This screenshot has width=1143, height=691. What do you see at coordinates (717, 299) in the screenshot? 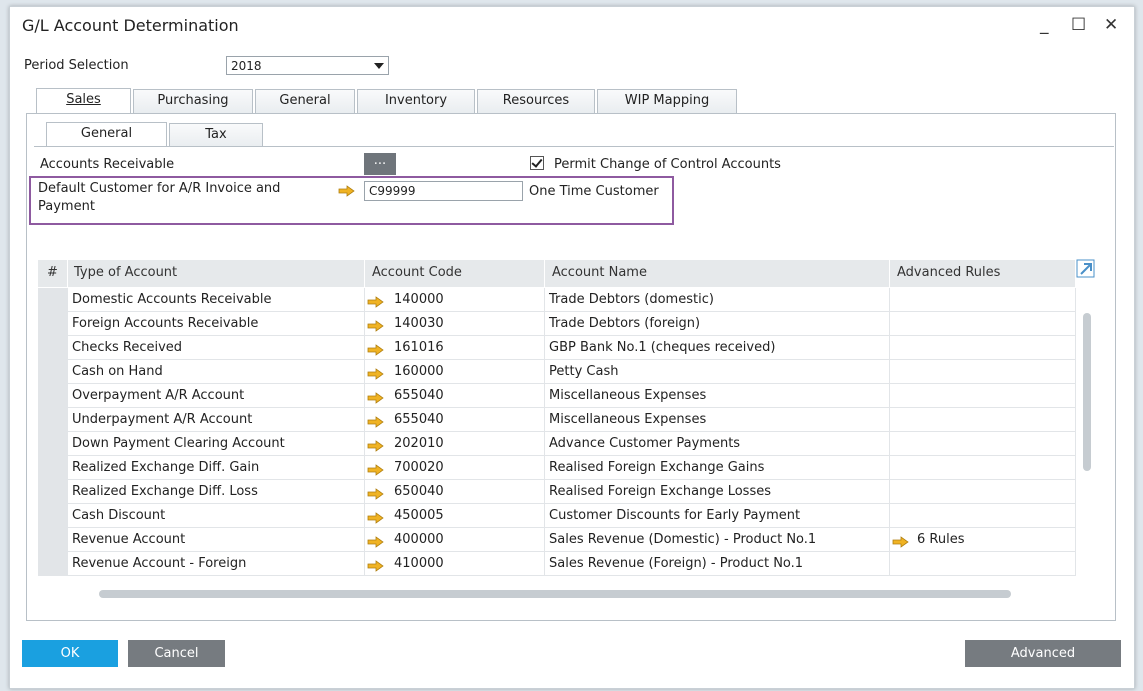
I see `name-cell: Trade Debtors (domestic)` at bounding box center [717, 299].